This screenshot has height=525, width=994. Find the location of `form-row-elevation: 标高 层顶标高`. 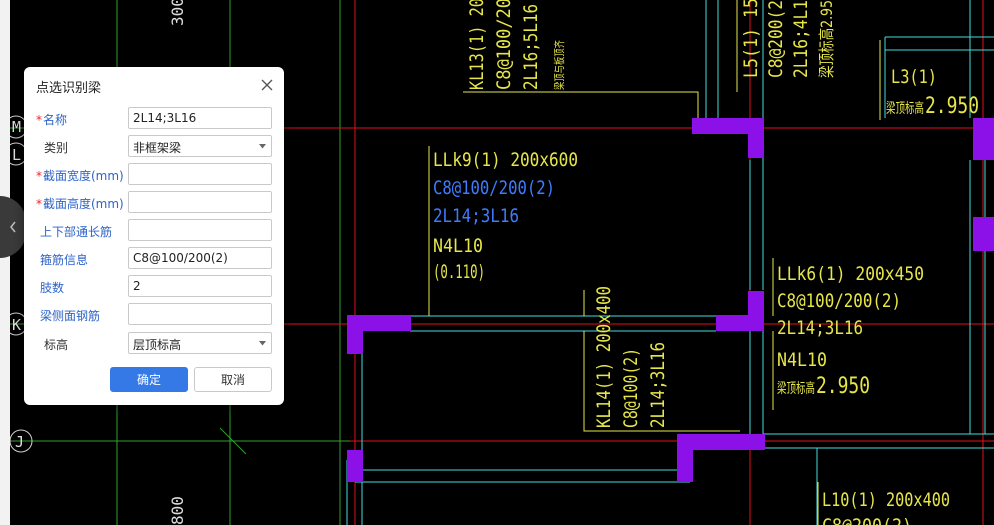

form-row-elevation: 标高 层顶标高 is located at coordinates (154, 344).